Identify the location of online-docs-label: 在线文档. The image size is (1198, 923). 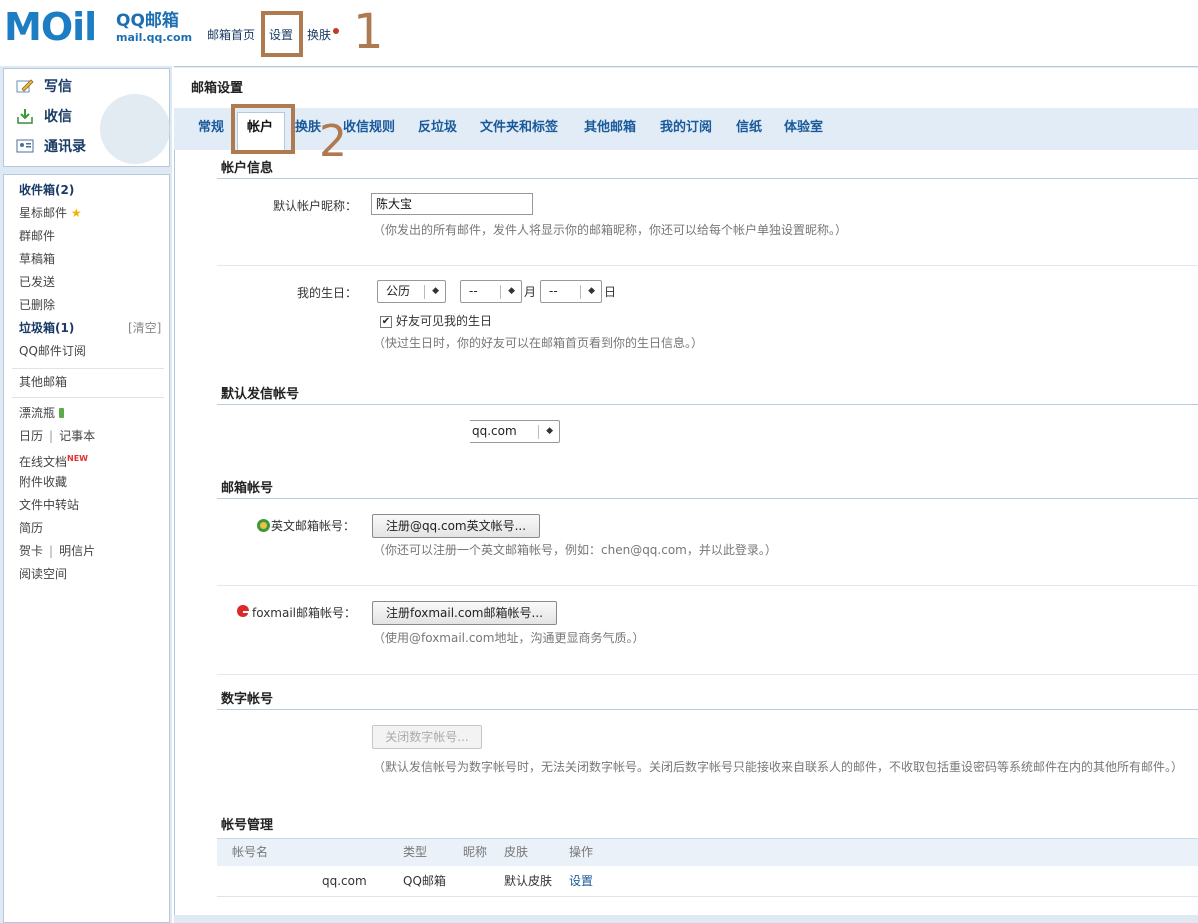
(43, 462).